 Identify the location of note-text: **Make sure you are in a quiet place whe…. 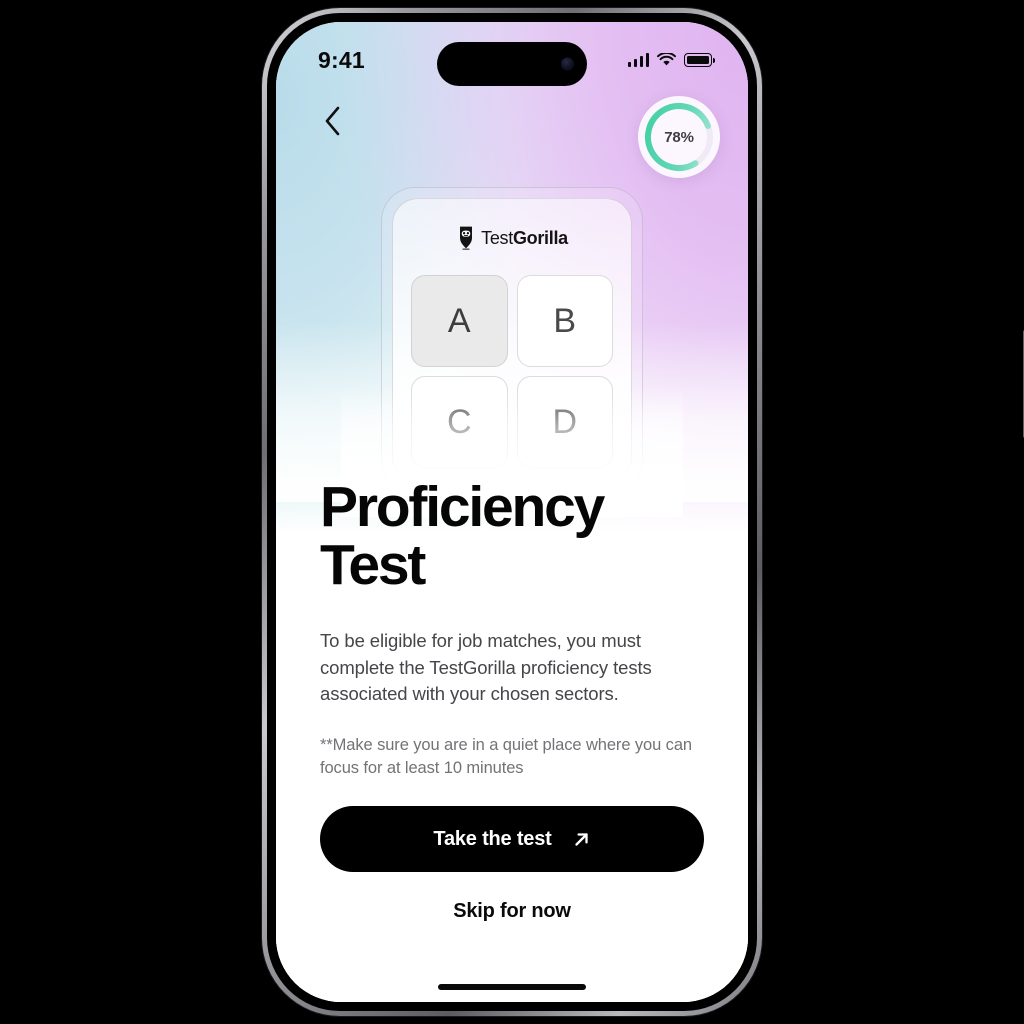
(506, 757).